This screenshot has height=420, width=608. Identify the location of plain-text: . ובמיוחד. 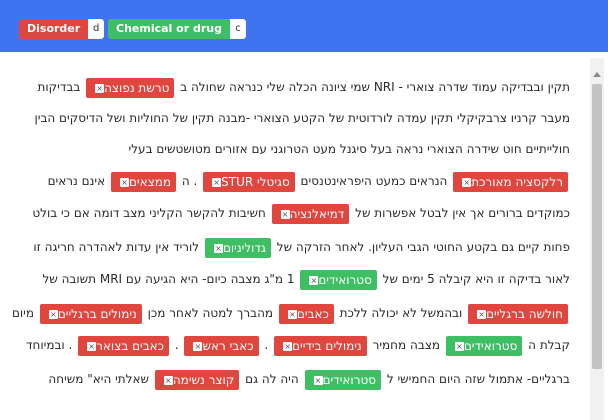
(51, 345).